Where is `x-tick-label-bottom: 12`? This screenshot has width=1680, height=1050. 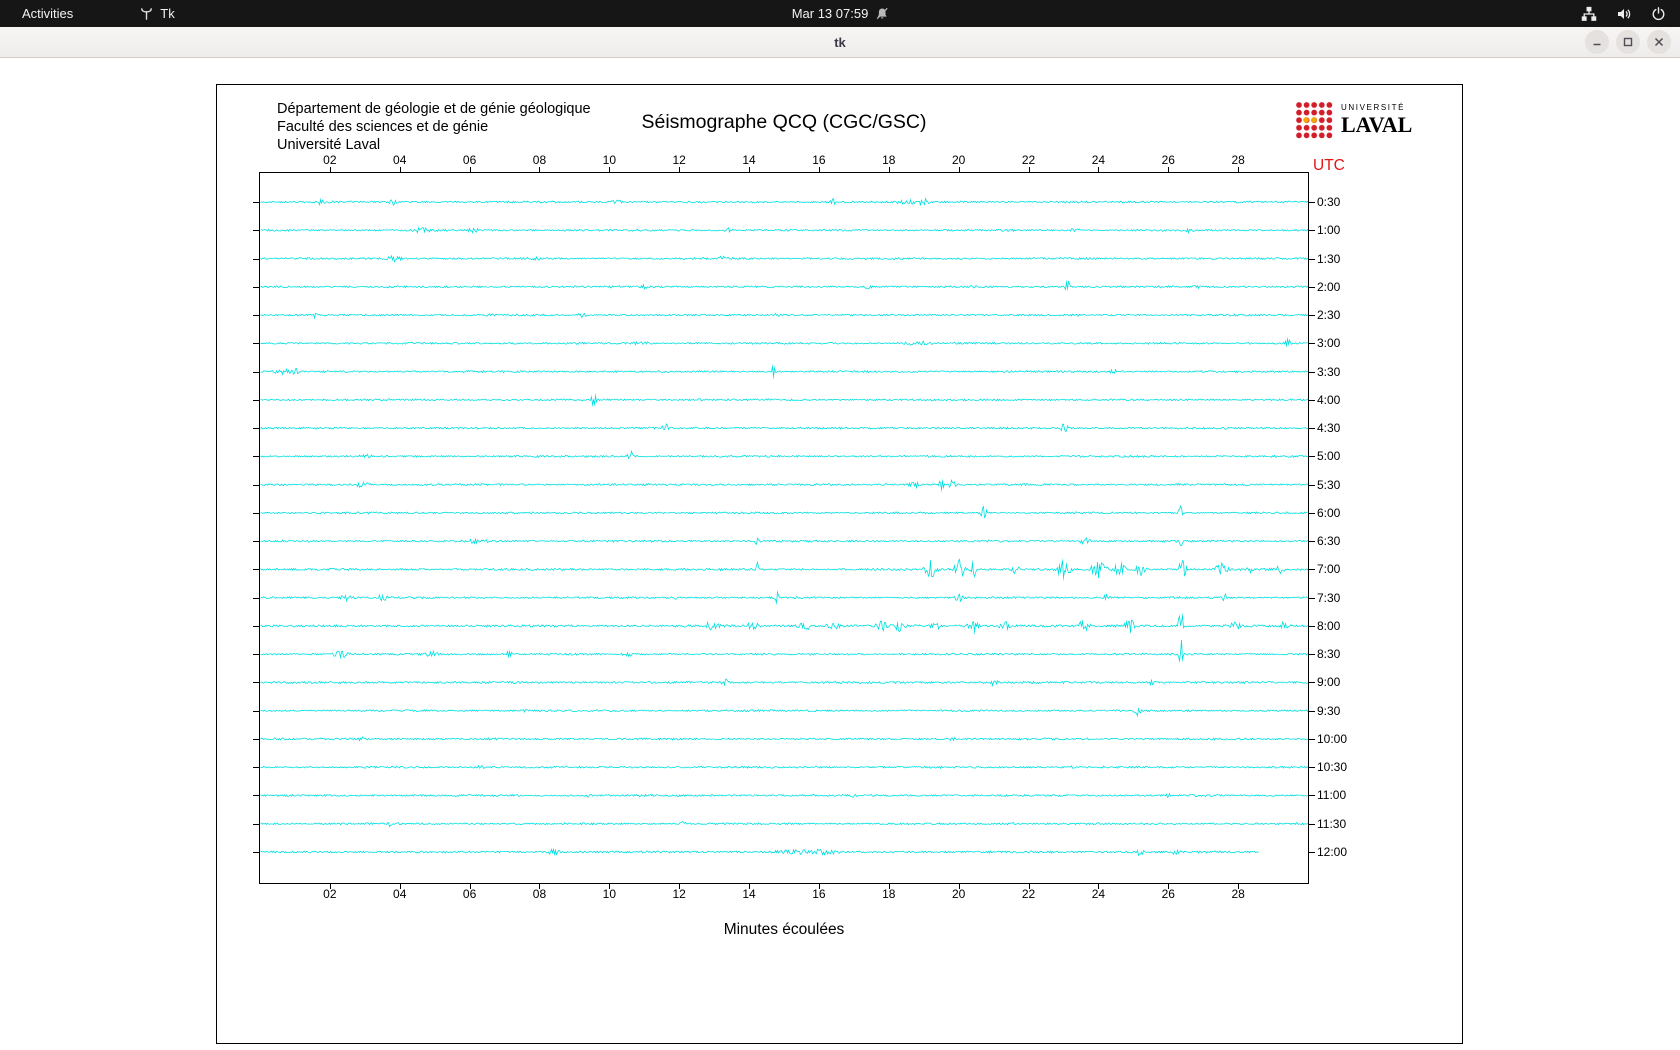
x-tick-label-bottom: 12 is located at coordinates (679, 894).